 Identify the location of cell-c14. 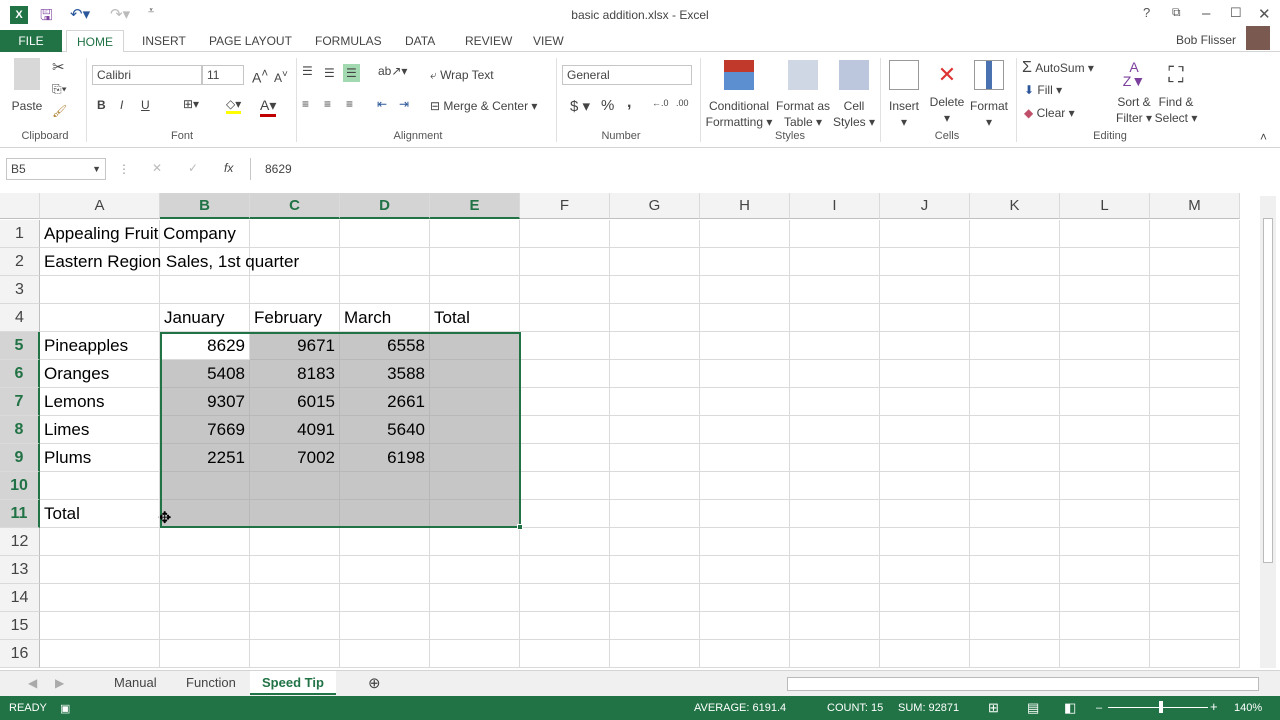
(295, 598).